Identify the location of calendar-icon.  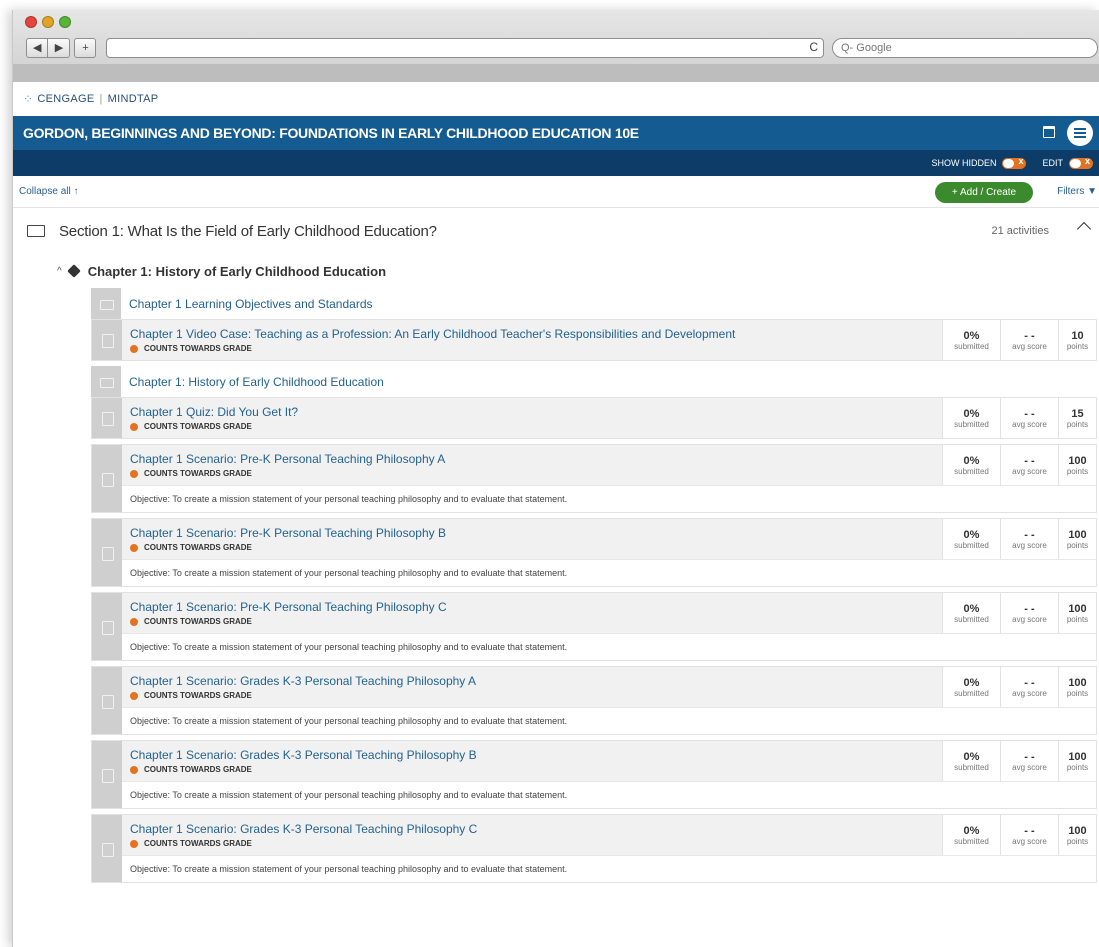
(1049, 132).